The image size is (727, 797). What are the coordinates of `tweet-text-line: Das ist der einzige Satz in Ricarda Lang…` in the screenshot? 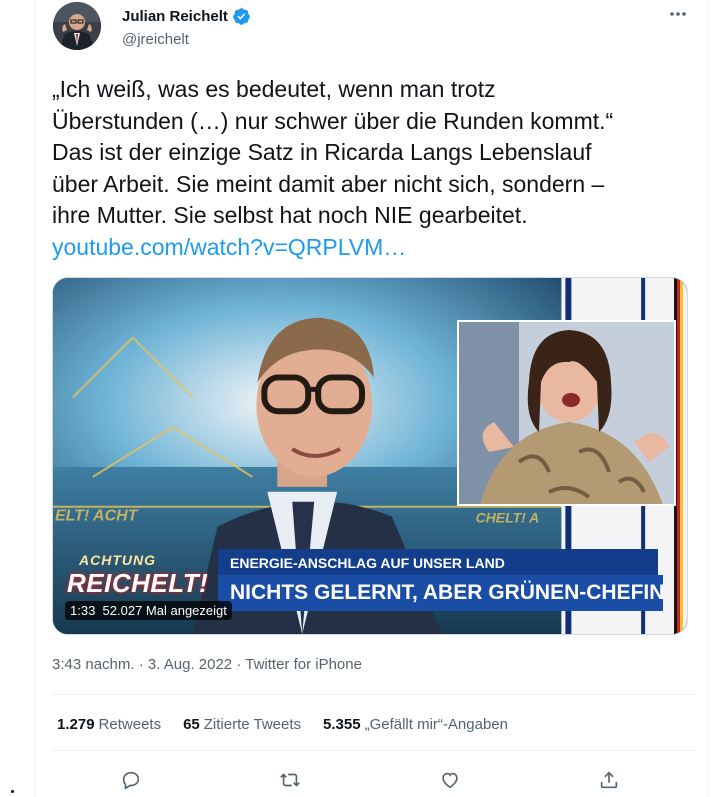 It's located at (322, 152).